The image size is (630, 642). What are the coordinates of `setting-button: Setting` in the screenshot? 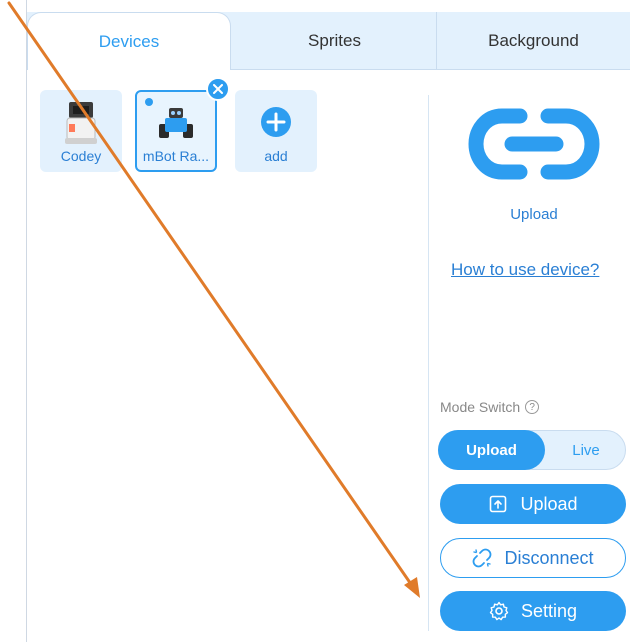 It's located at (533, 611).